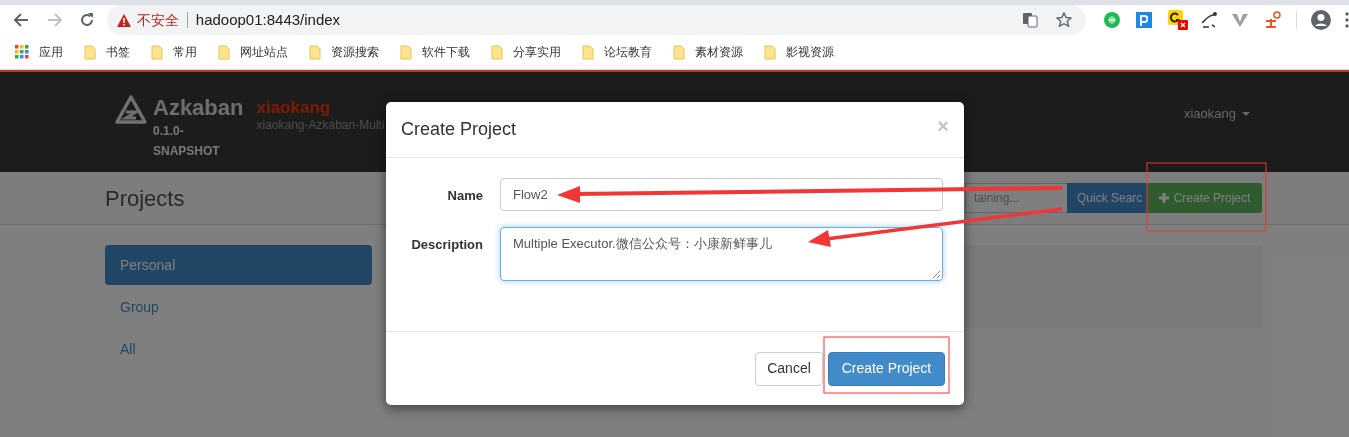 Image resolution: width=1349 pixels, height=437 pixels. What do you see at coordinates (268, 19) in the screenshot?
I see `url-text: hadoop01:8443/index` at bounding box center [268, 19].